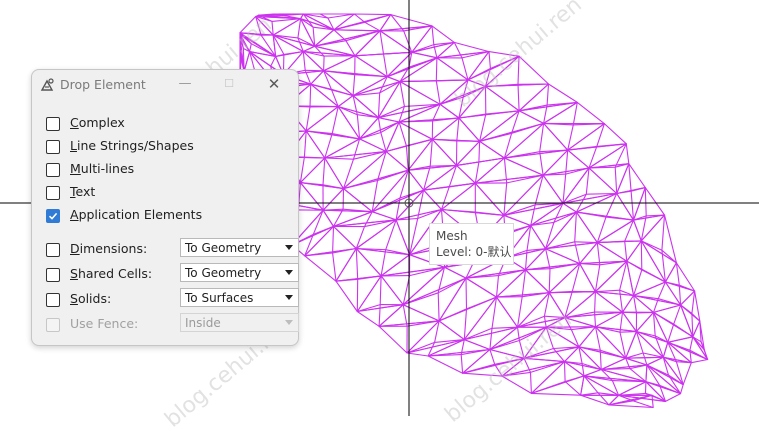 This screenshot has width=759, height=433. I want to click on dimensions-label: Dimensions:, so click(108, 248).